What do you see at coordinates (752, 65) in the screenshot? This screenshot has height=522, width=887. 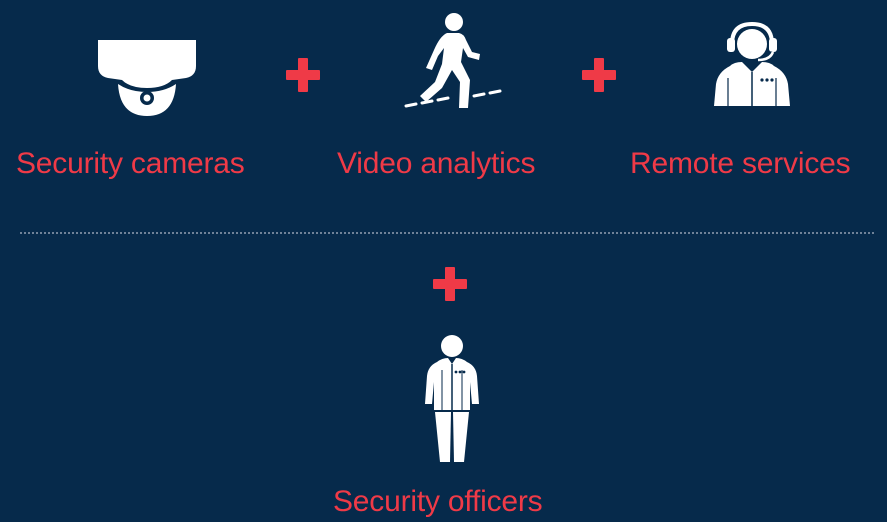 I see `headset-operator-icon` at bounding box center [752, 65].